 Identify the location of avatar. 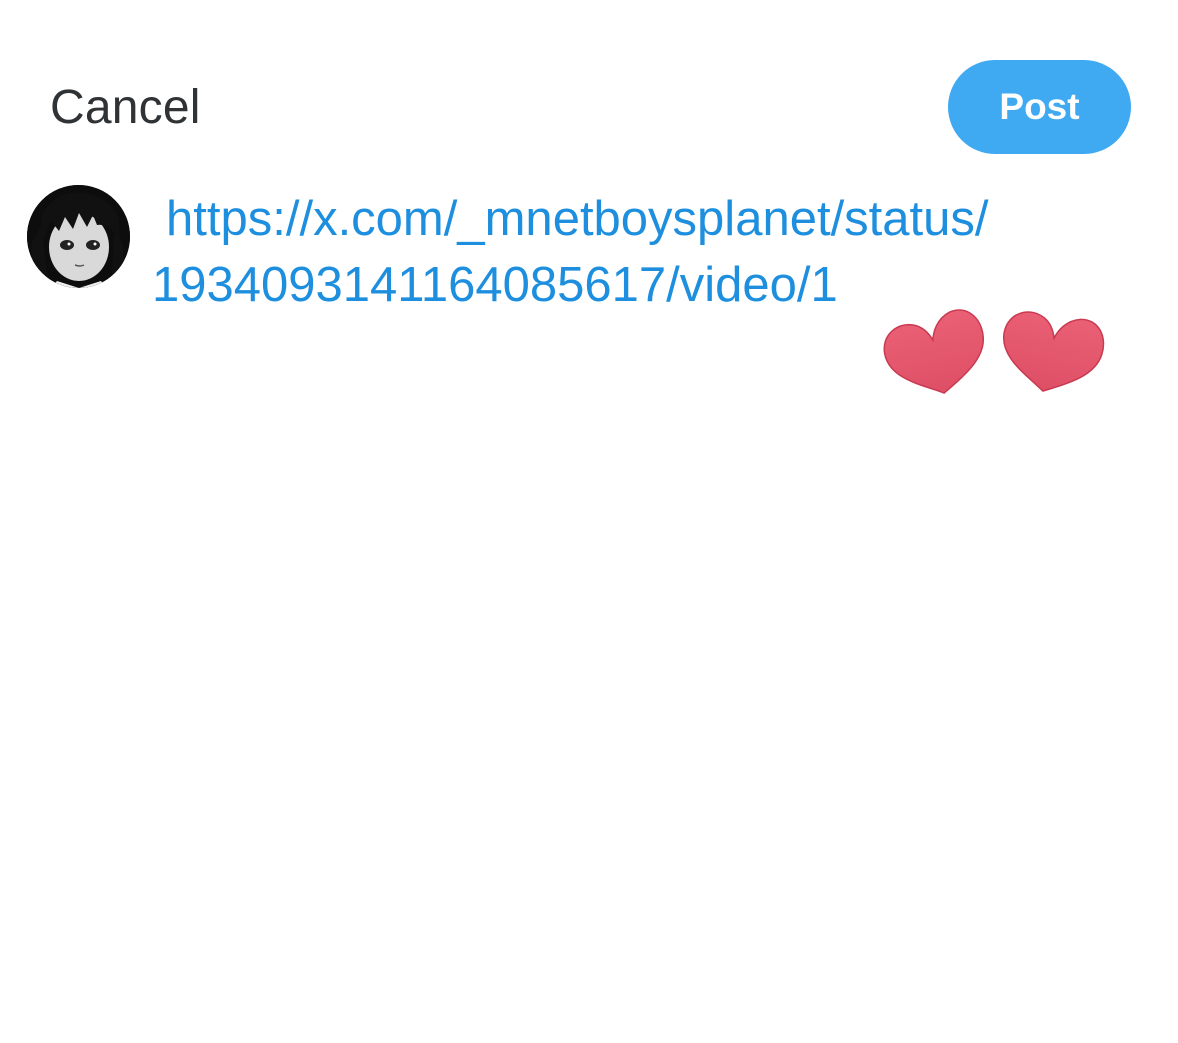
(78, 236).